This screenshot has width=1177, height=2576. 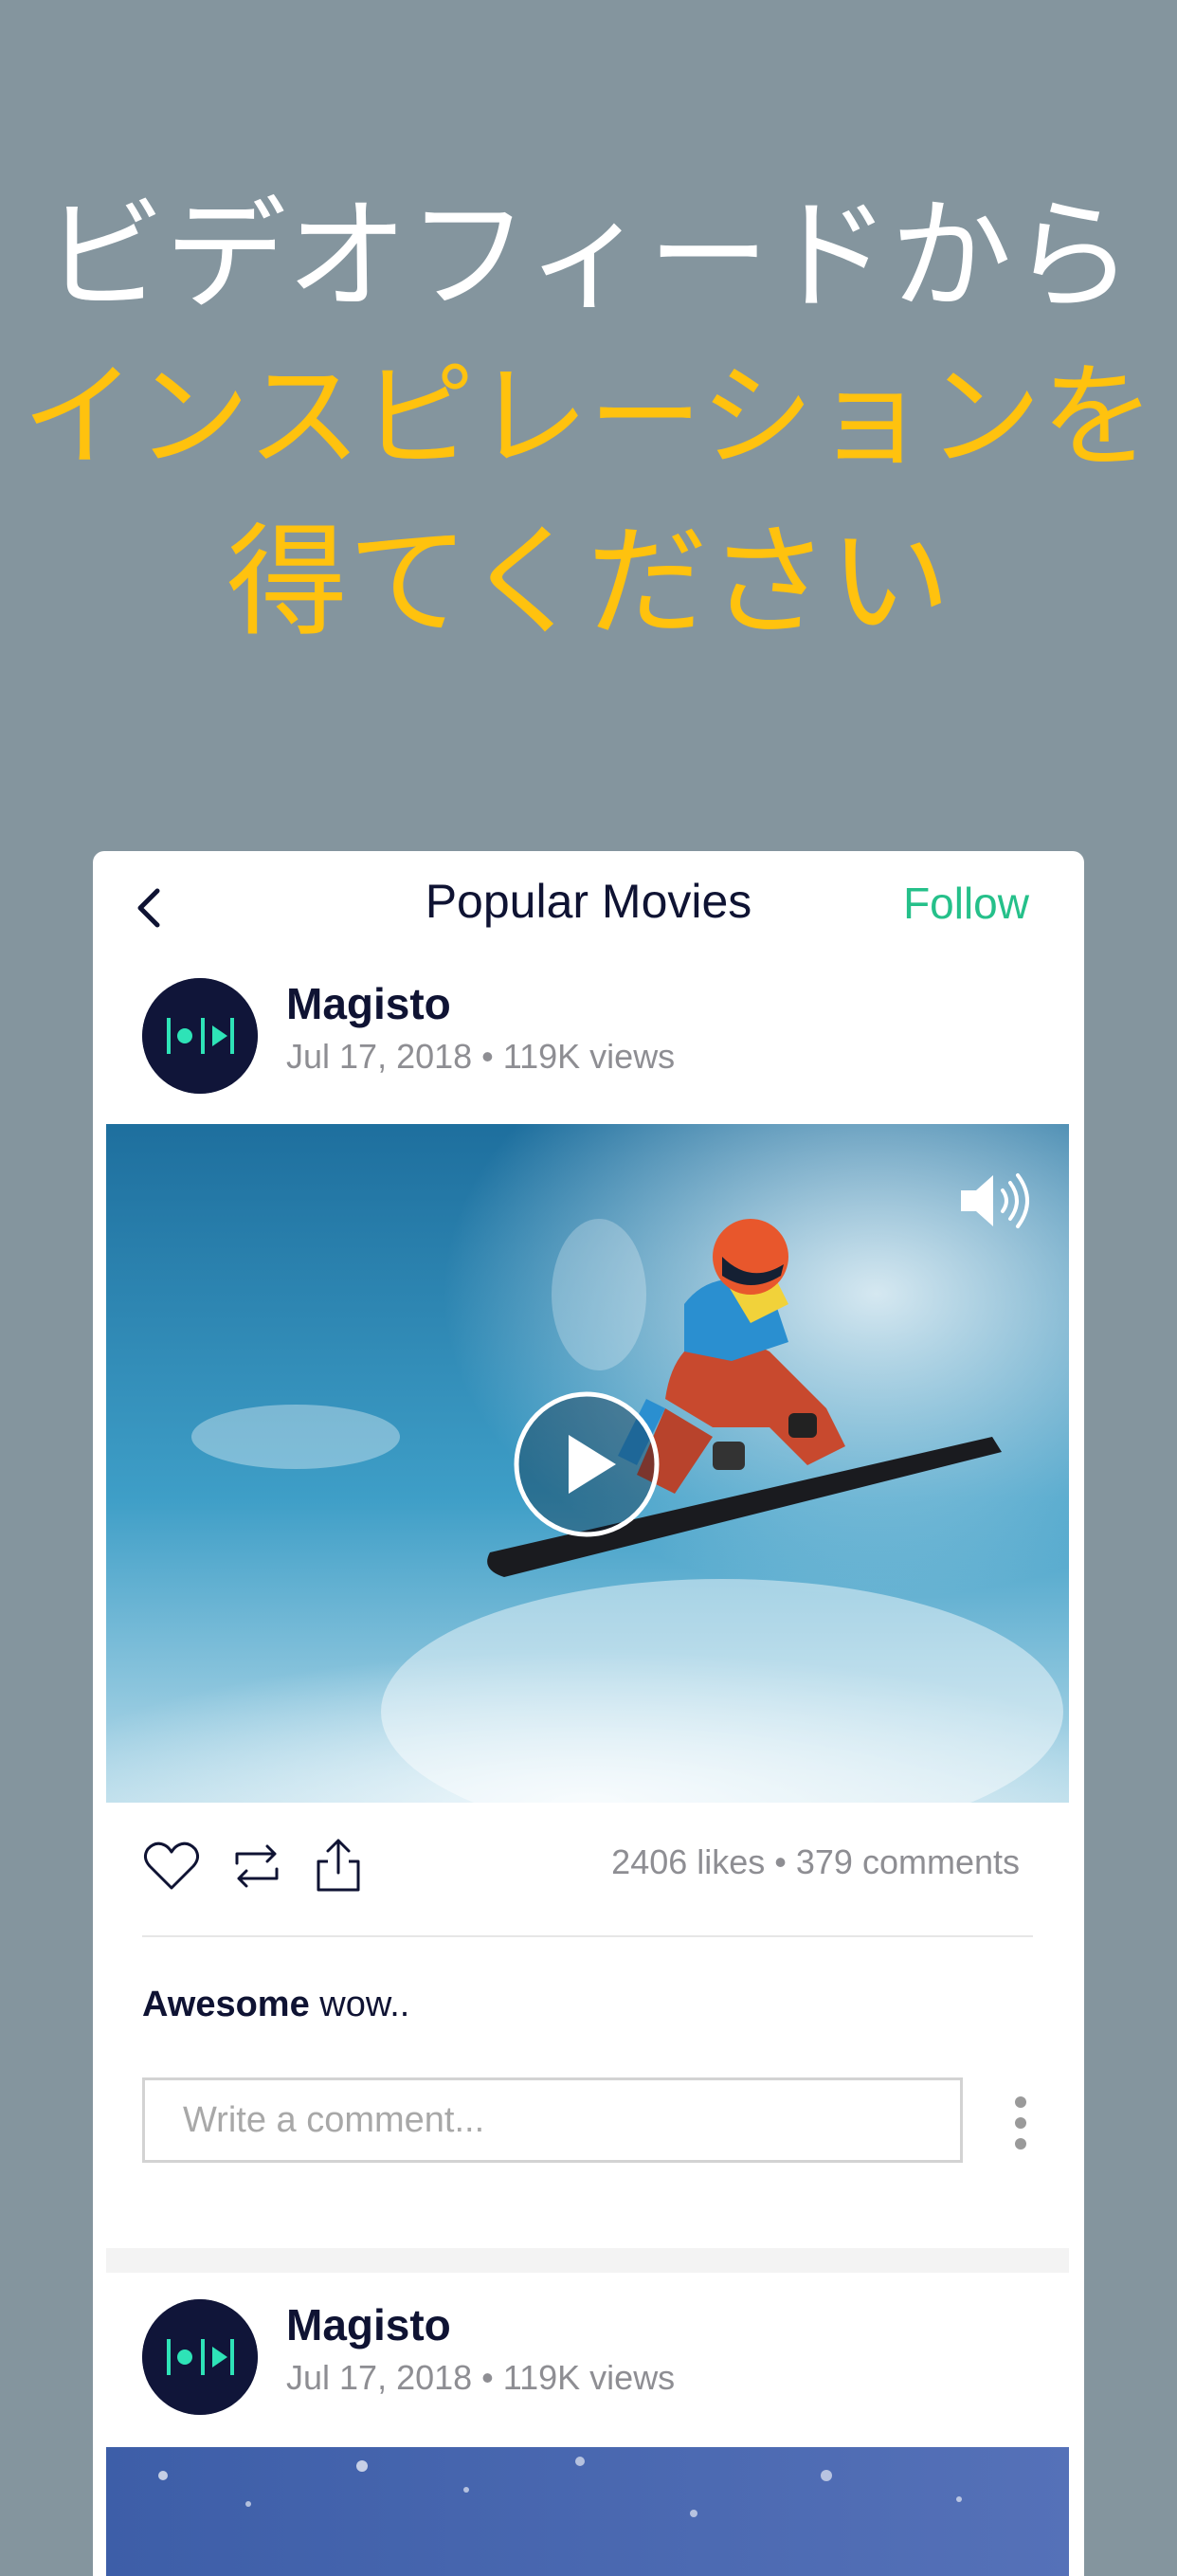 I want to click on video-thumbnail, so click(x=587, y=2511).